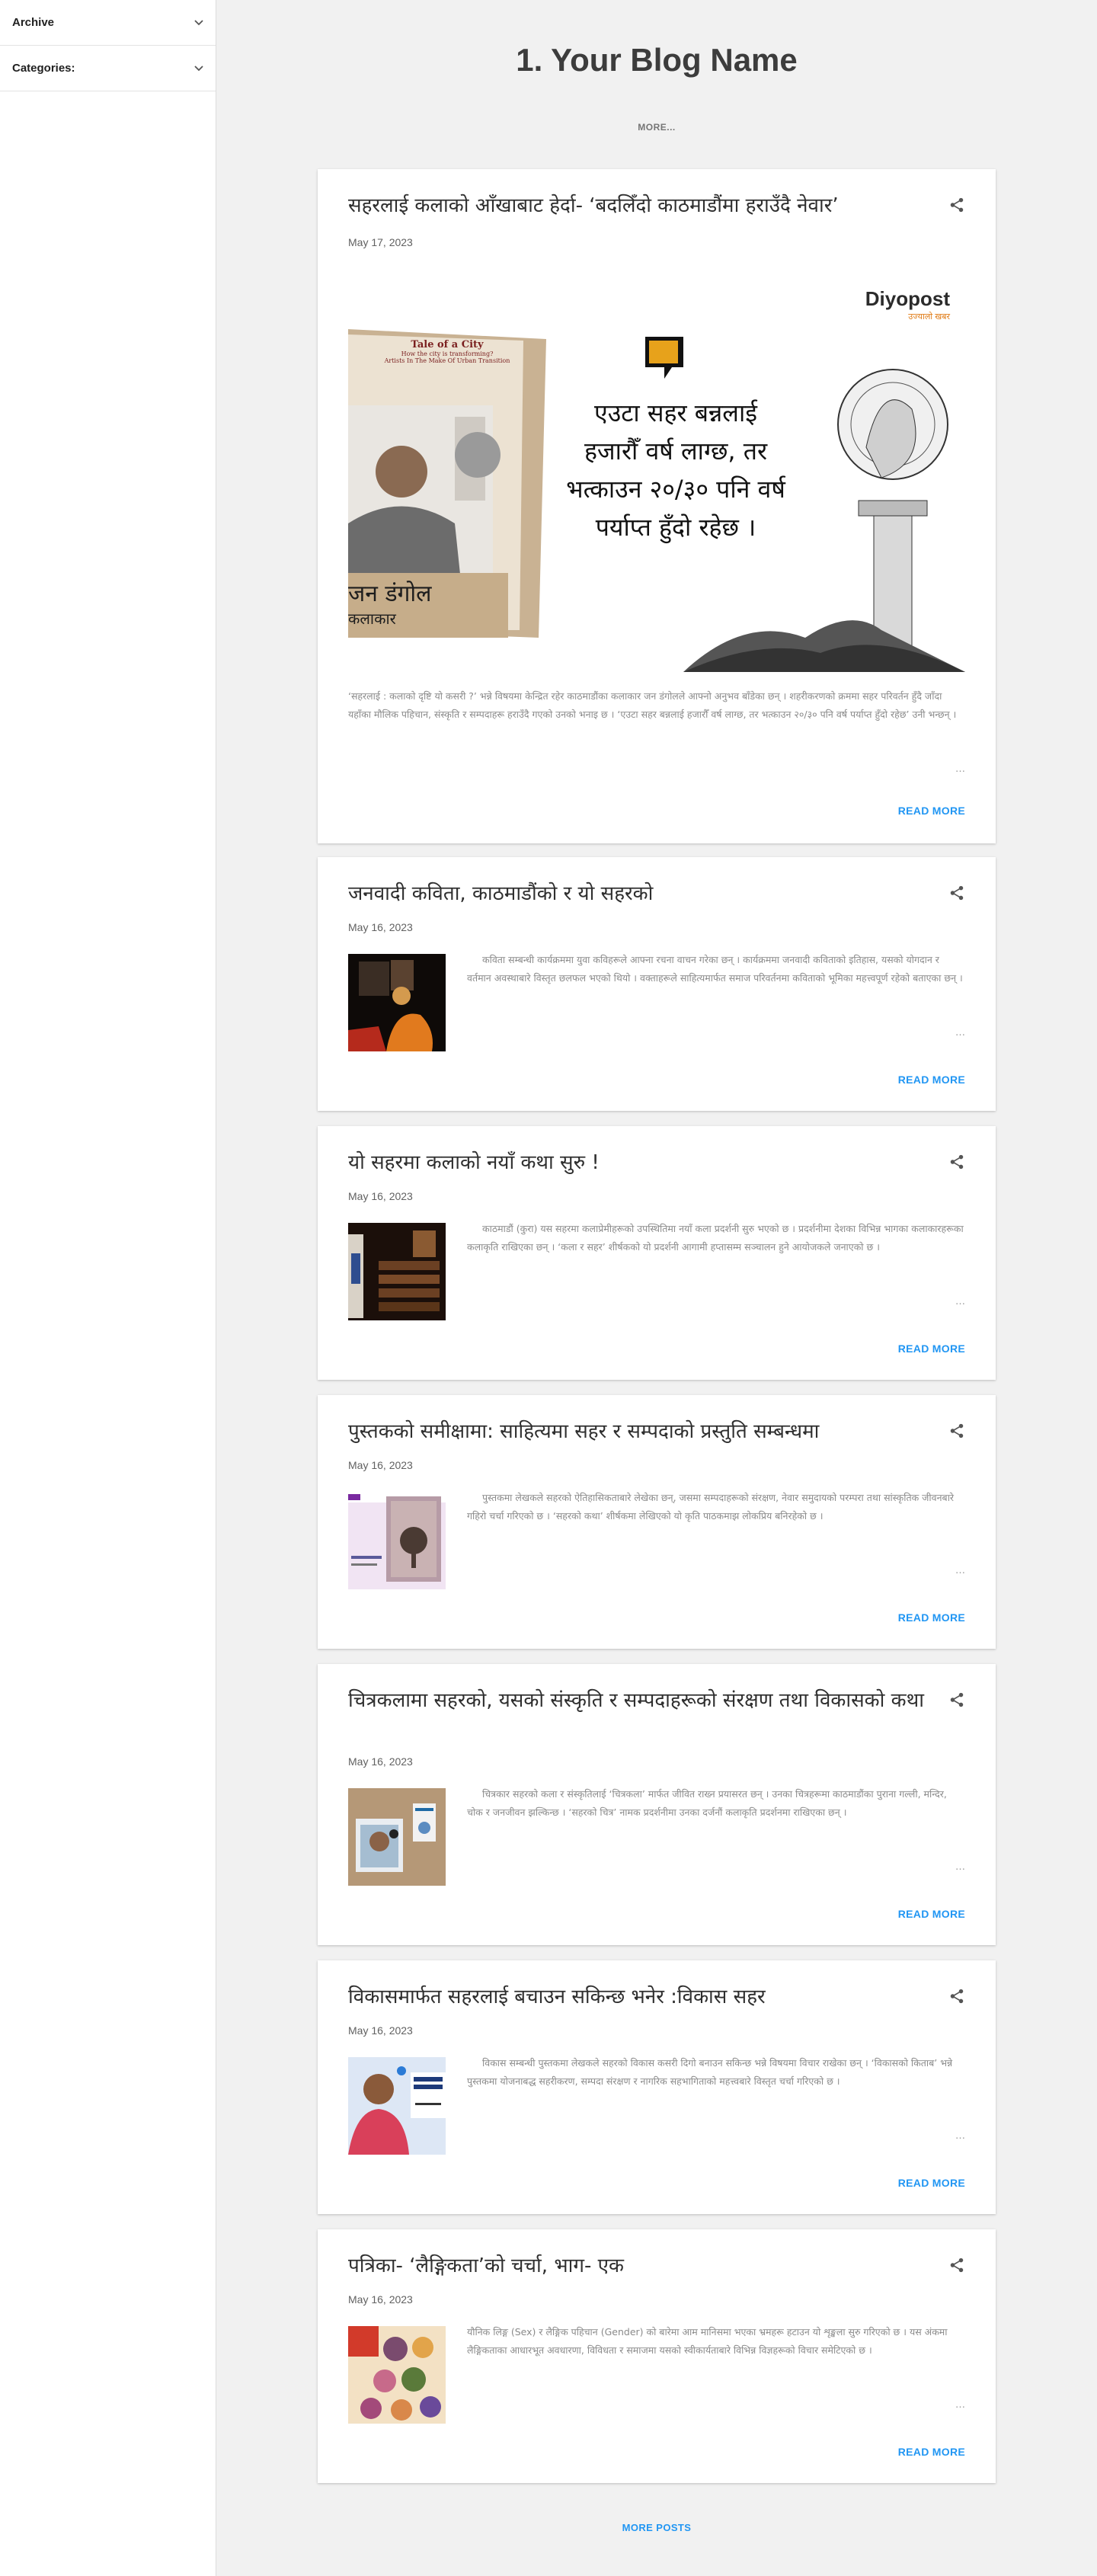 The height and width of the screenshot is (2576, 1097). What do you see at coordinates (675, 489) in the screenshot?
I see `quote-line: भत्काउन २०/३० पनि वर्ष` at bounding box center [675, 489].